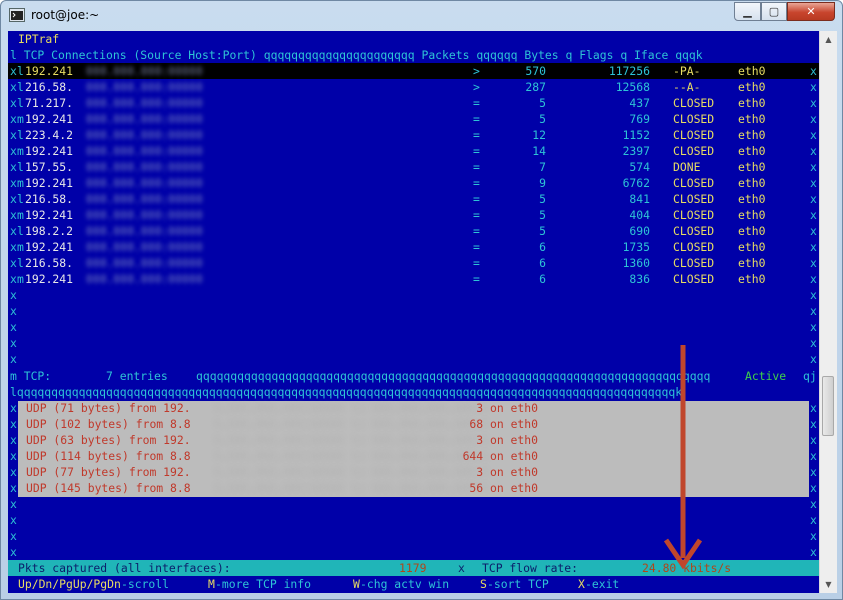 The image size is (843, 600). What do you see at coordinates (518, 584) in the screenshot?
I see `help-description: -sort TCP` at bounding box center [518, 584].